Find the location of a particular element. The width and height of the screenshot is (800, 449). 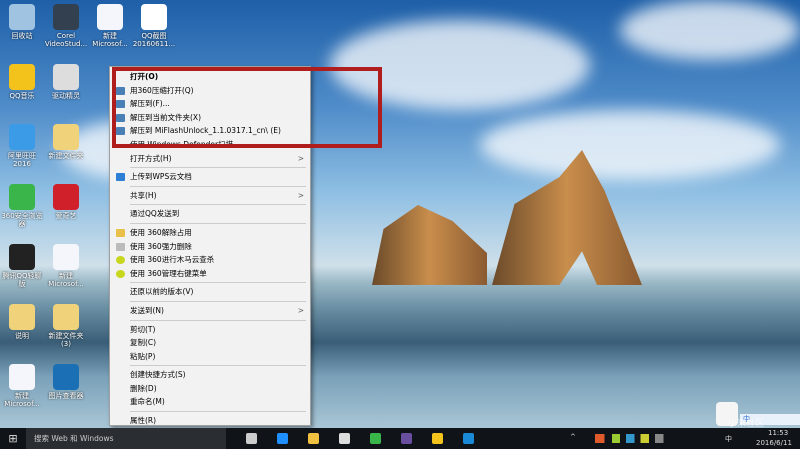

menu-item-label: 还原以前的版本(V) is located at coordinates (162, 292).